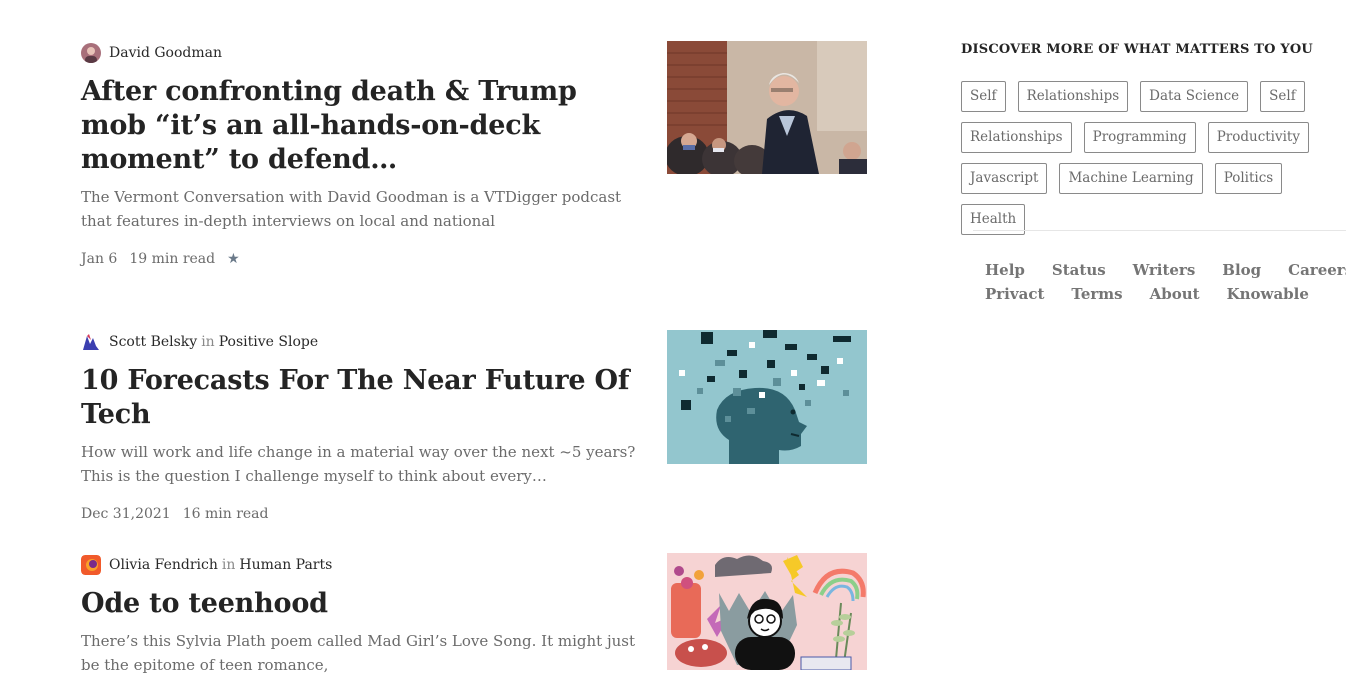 This screenshot has width=1346, height=677. What do you see at coordinates (1004, 178) in the screenshot?
I see `topic-tag: Javascript` at bounding box center [1004, 178].